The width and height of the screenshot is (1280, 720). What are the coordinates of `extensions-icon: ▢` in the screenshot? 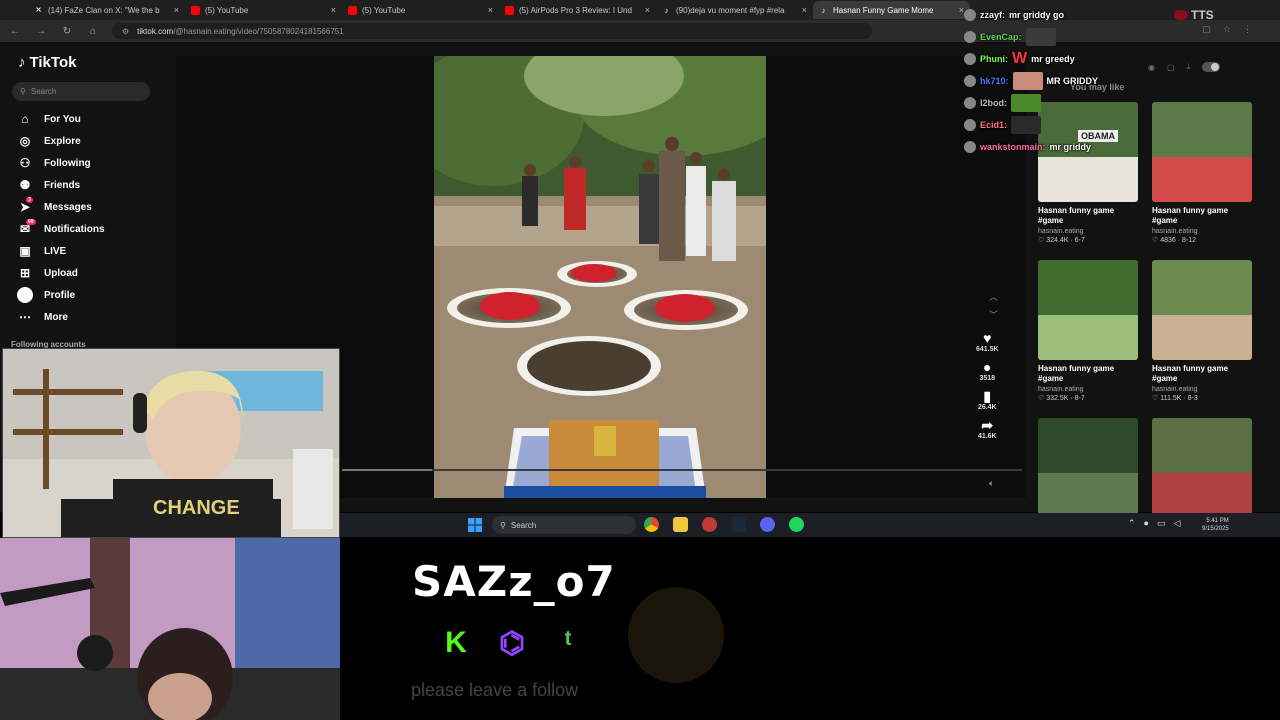 It's located at (1206, 29).